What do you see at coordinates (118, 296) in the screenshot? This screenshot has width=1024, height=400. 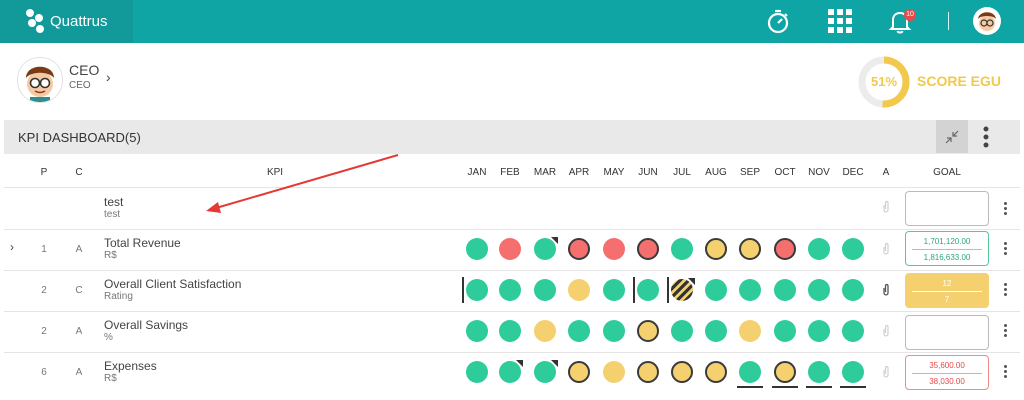 I see `kpi-unit: Rating` at bounding box center [118, 296].